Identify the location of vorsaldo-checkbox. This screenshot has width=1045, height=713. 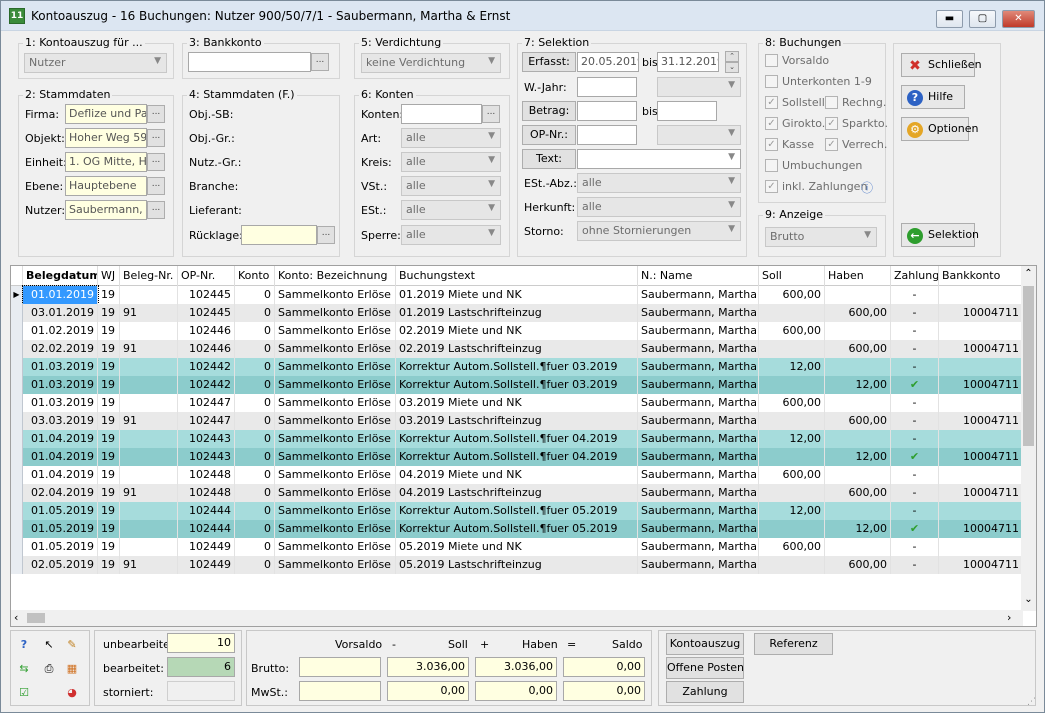
(771, 60).